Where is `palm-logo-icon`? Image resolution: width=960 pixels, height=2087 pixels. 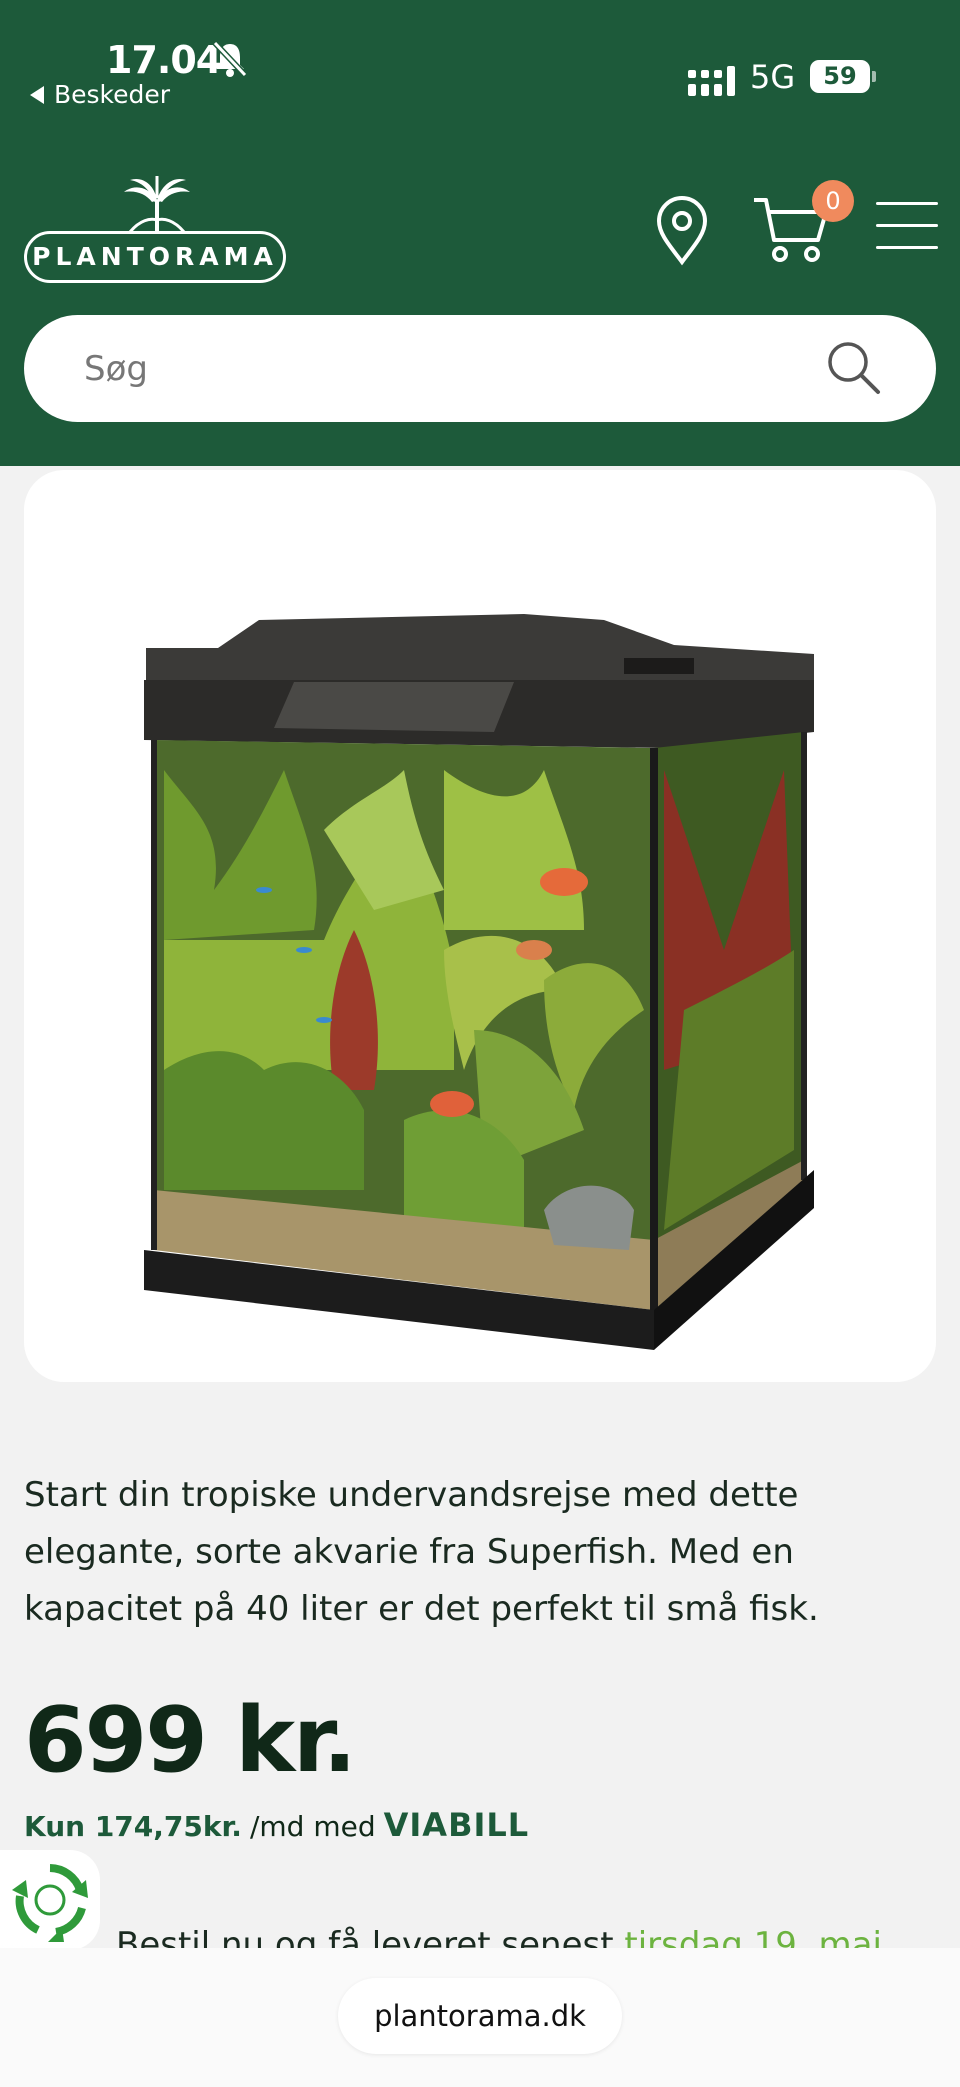
palm-logo-icon is located at coordinates (157, 204).